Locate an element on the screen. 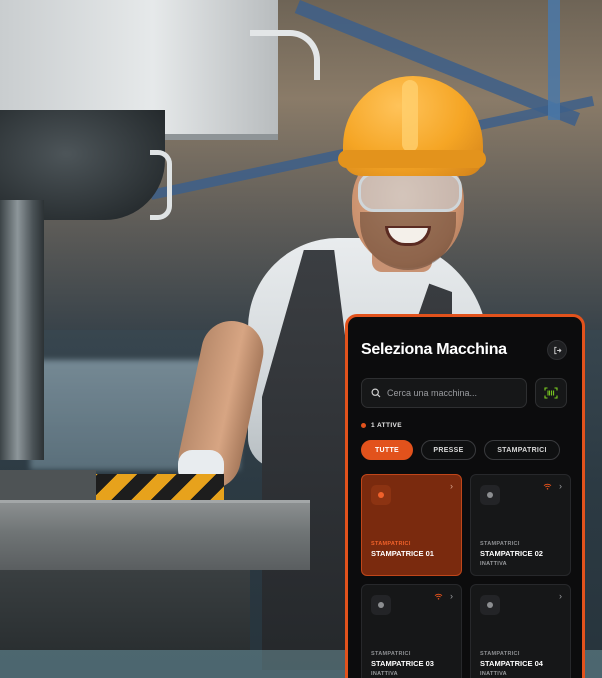 This screenshot has height=678, width=602. machine-name: STAMPATRICE 03 is located at coordinates (402, 663).